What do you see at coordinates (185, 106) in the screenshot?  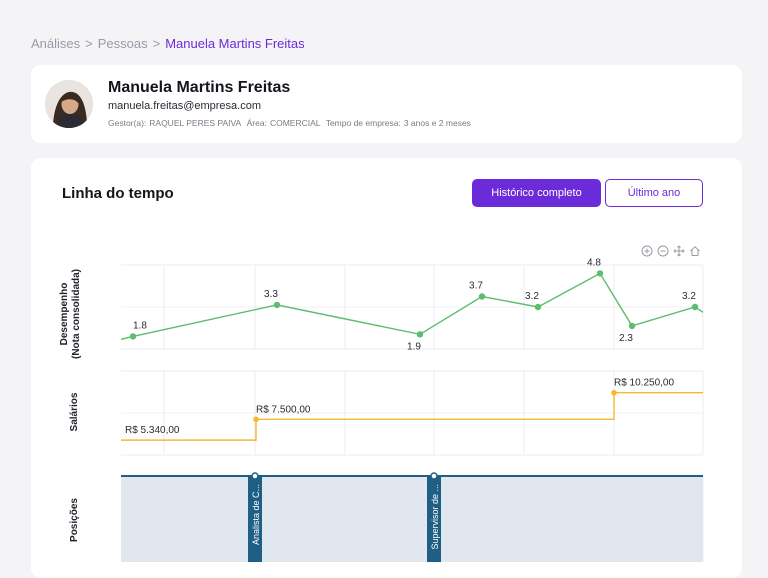 I see `profile-email: manuela.freitas@empresa.com` at bounding box center [185, 106].